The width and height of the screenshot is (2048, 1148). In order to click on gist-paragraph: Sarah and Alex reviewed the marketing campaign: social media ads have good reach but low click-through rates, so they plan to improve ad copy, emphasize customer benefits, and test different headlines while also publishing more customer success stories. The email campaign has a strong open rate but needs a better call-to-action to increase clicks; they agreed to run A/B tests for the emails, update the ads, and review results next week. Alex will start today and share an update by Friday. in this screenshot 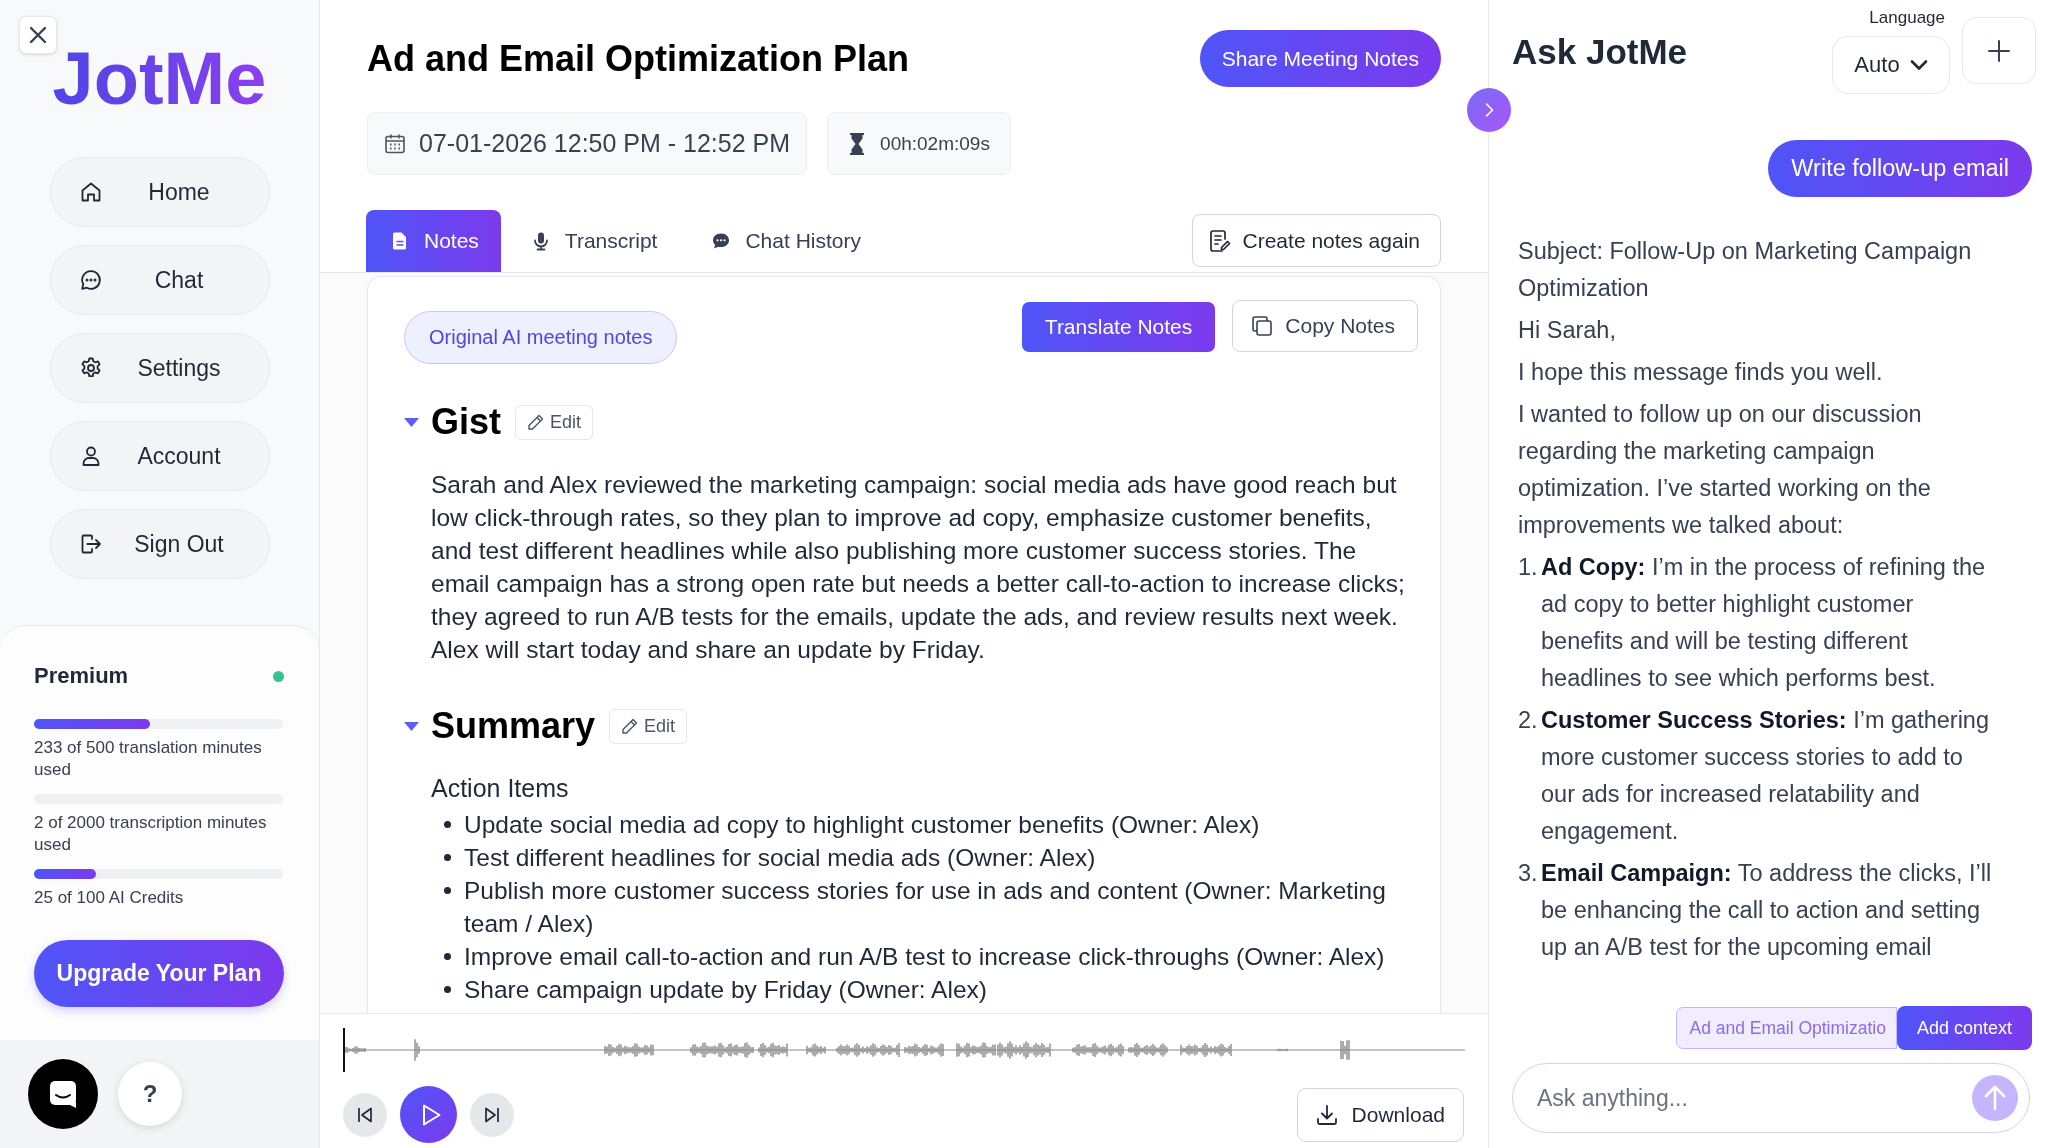, I will do `click(918, 567)`.